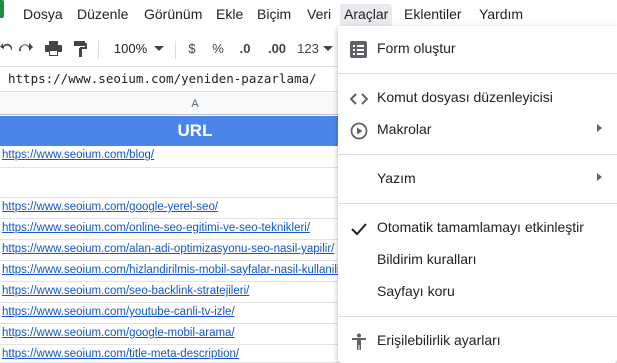  Describe the element at coordinates (427, 259) in the screenshot. I see `menu-item-label: Bildirim kuralları` at that location.